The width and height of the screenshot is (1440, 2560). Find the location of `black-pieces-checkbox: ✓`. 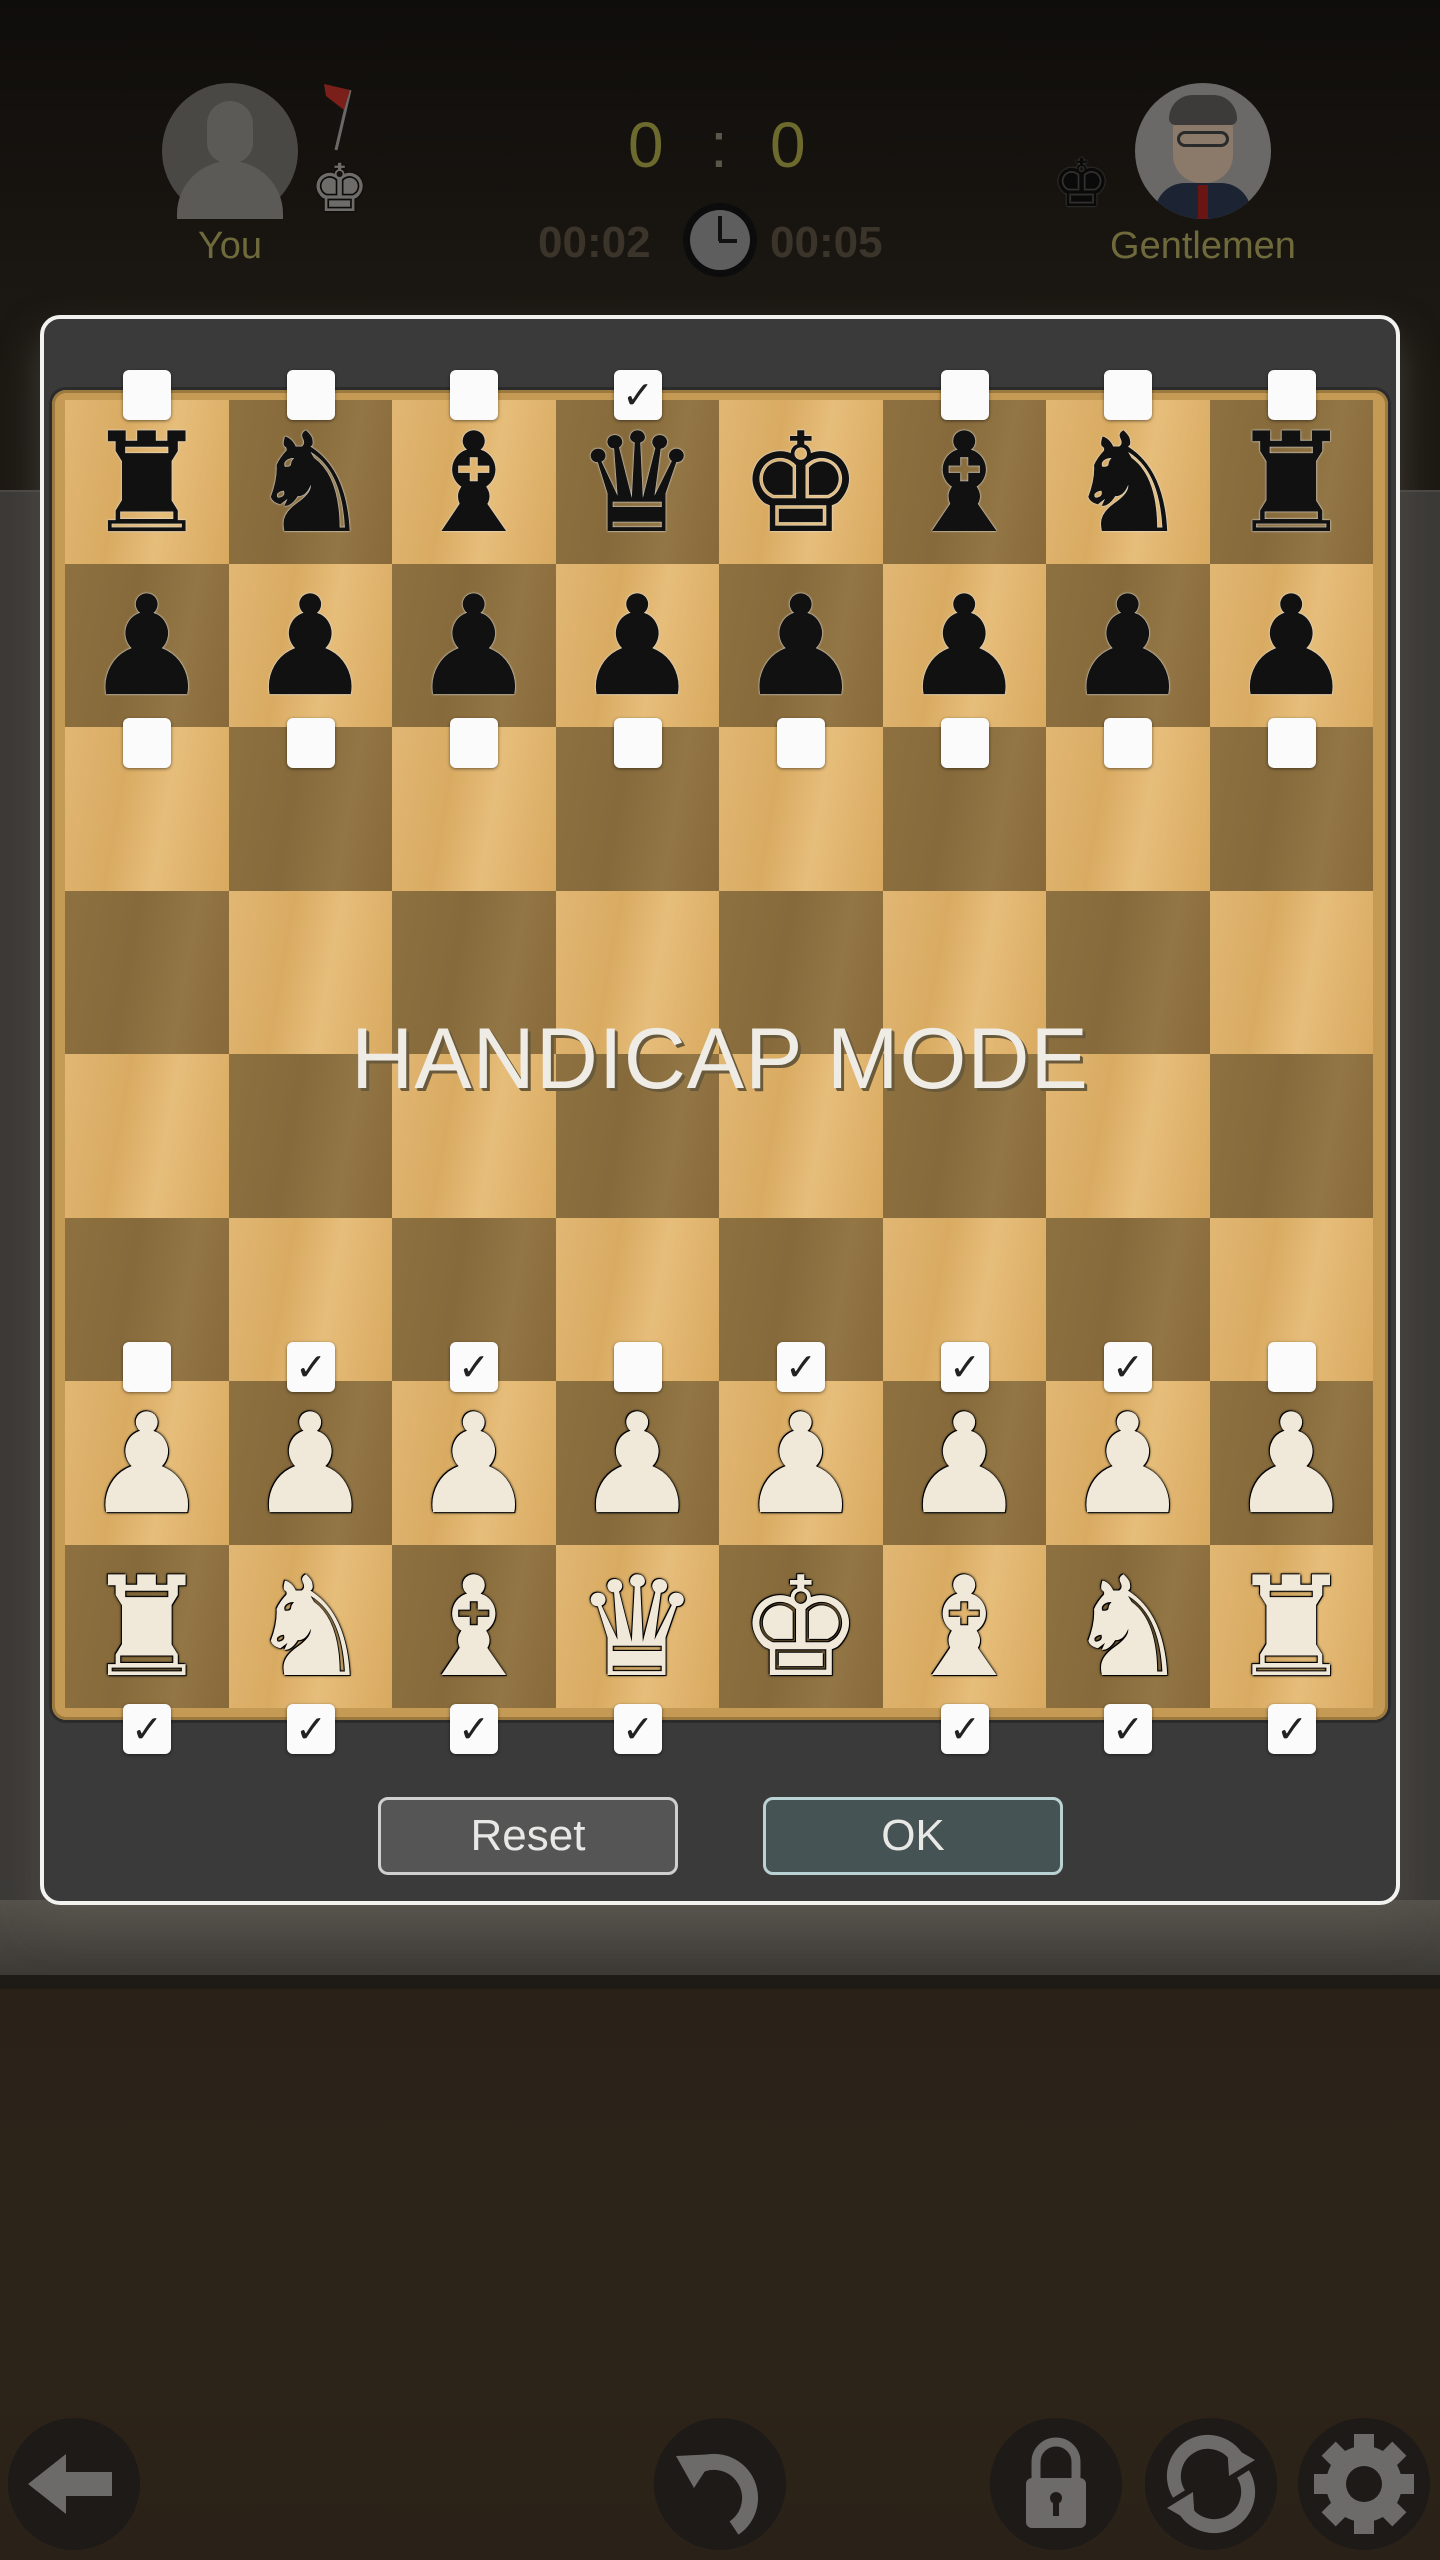

black-pieces-checkbox: ✓ is located at coordinates (638, 395).